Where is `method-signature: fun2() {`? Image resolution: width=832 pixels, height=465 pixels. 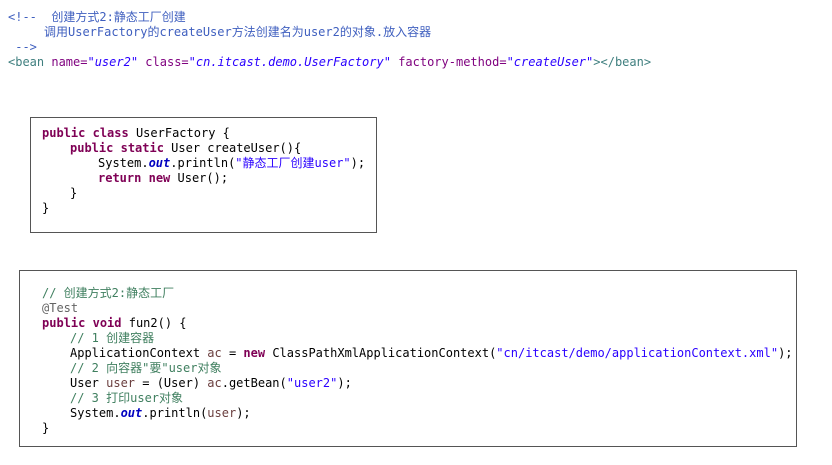 method-signature: fun2() { is located at coordinates (154, 323).